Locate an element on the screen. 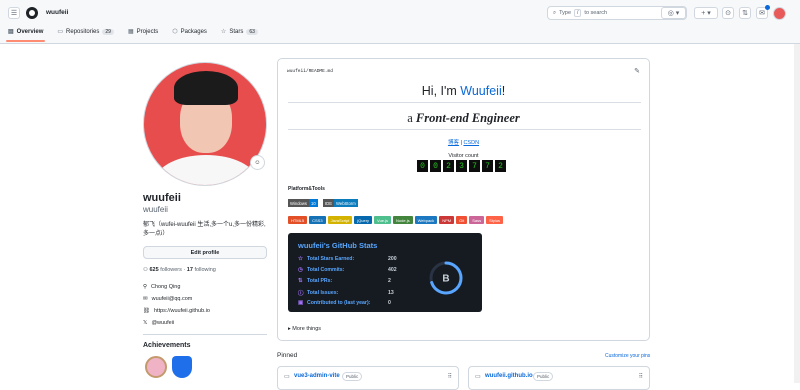 The image size is (800, 390). tag-sass: Sass is located at coordinates (477, 220).